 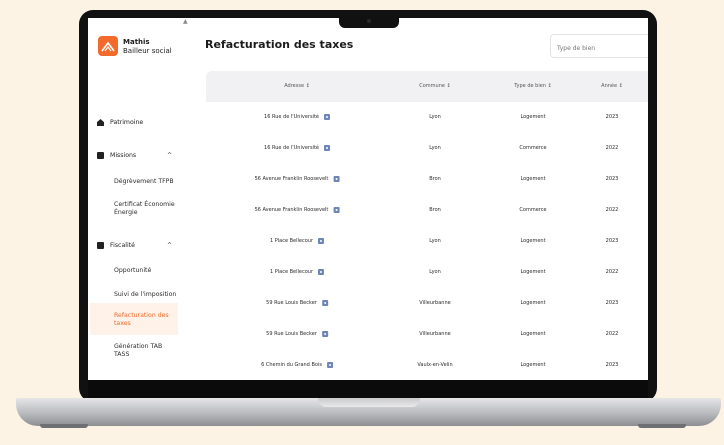 What do you see at coordinates (132, 271) in the screenshot?
I see `sidebar-item-opportunite: Opportunité` at bounding box center [132, 271].